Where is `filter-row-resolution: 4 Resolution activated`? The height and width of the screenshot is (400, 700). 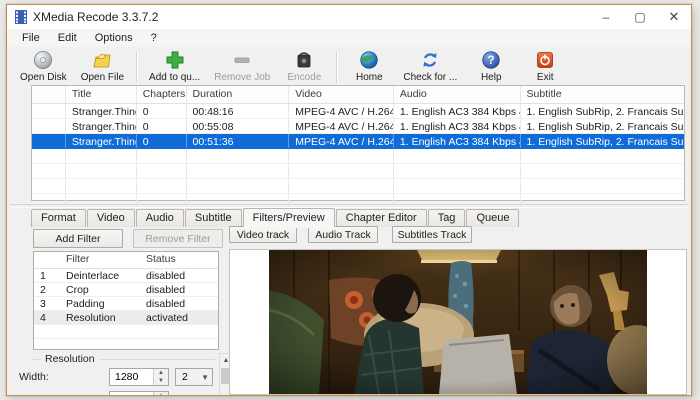 filter-row-resolution: 4 Resolution activated is located at coordinates (126, 318).